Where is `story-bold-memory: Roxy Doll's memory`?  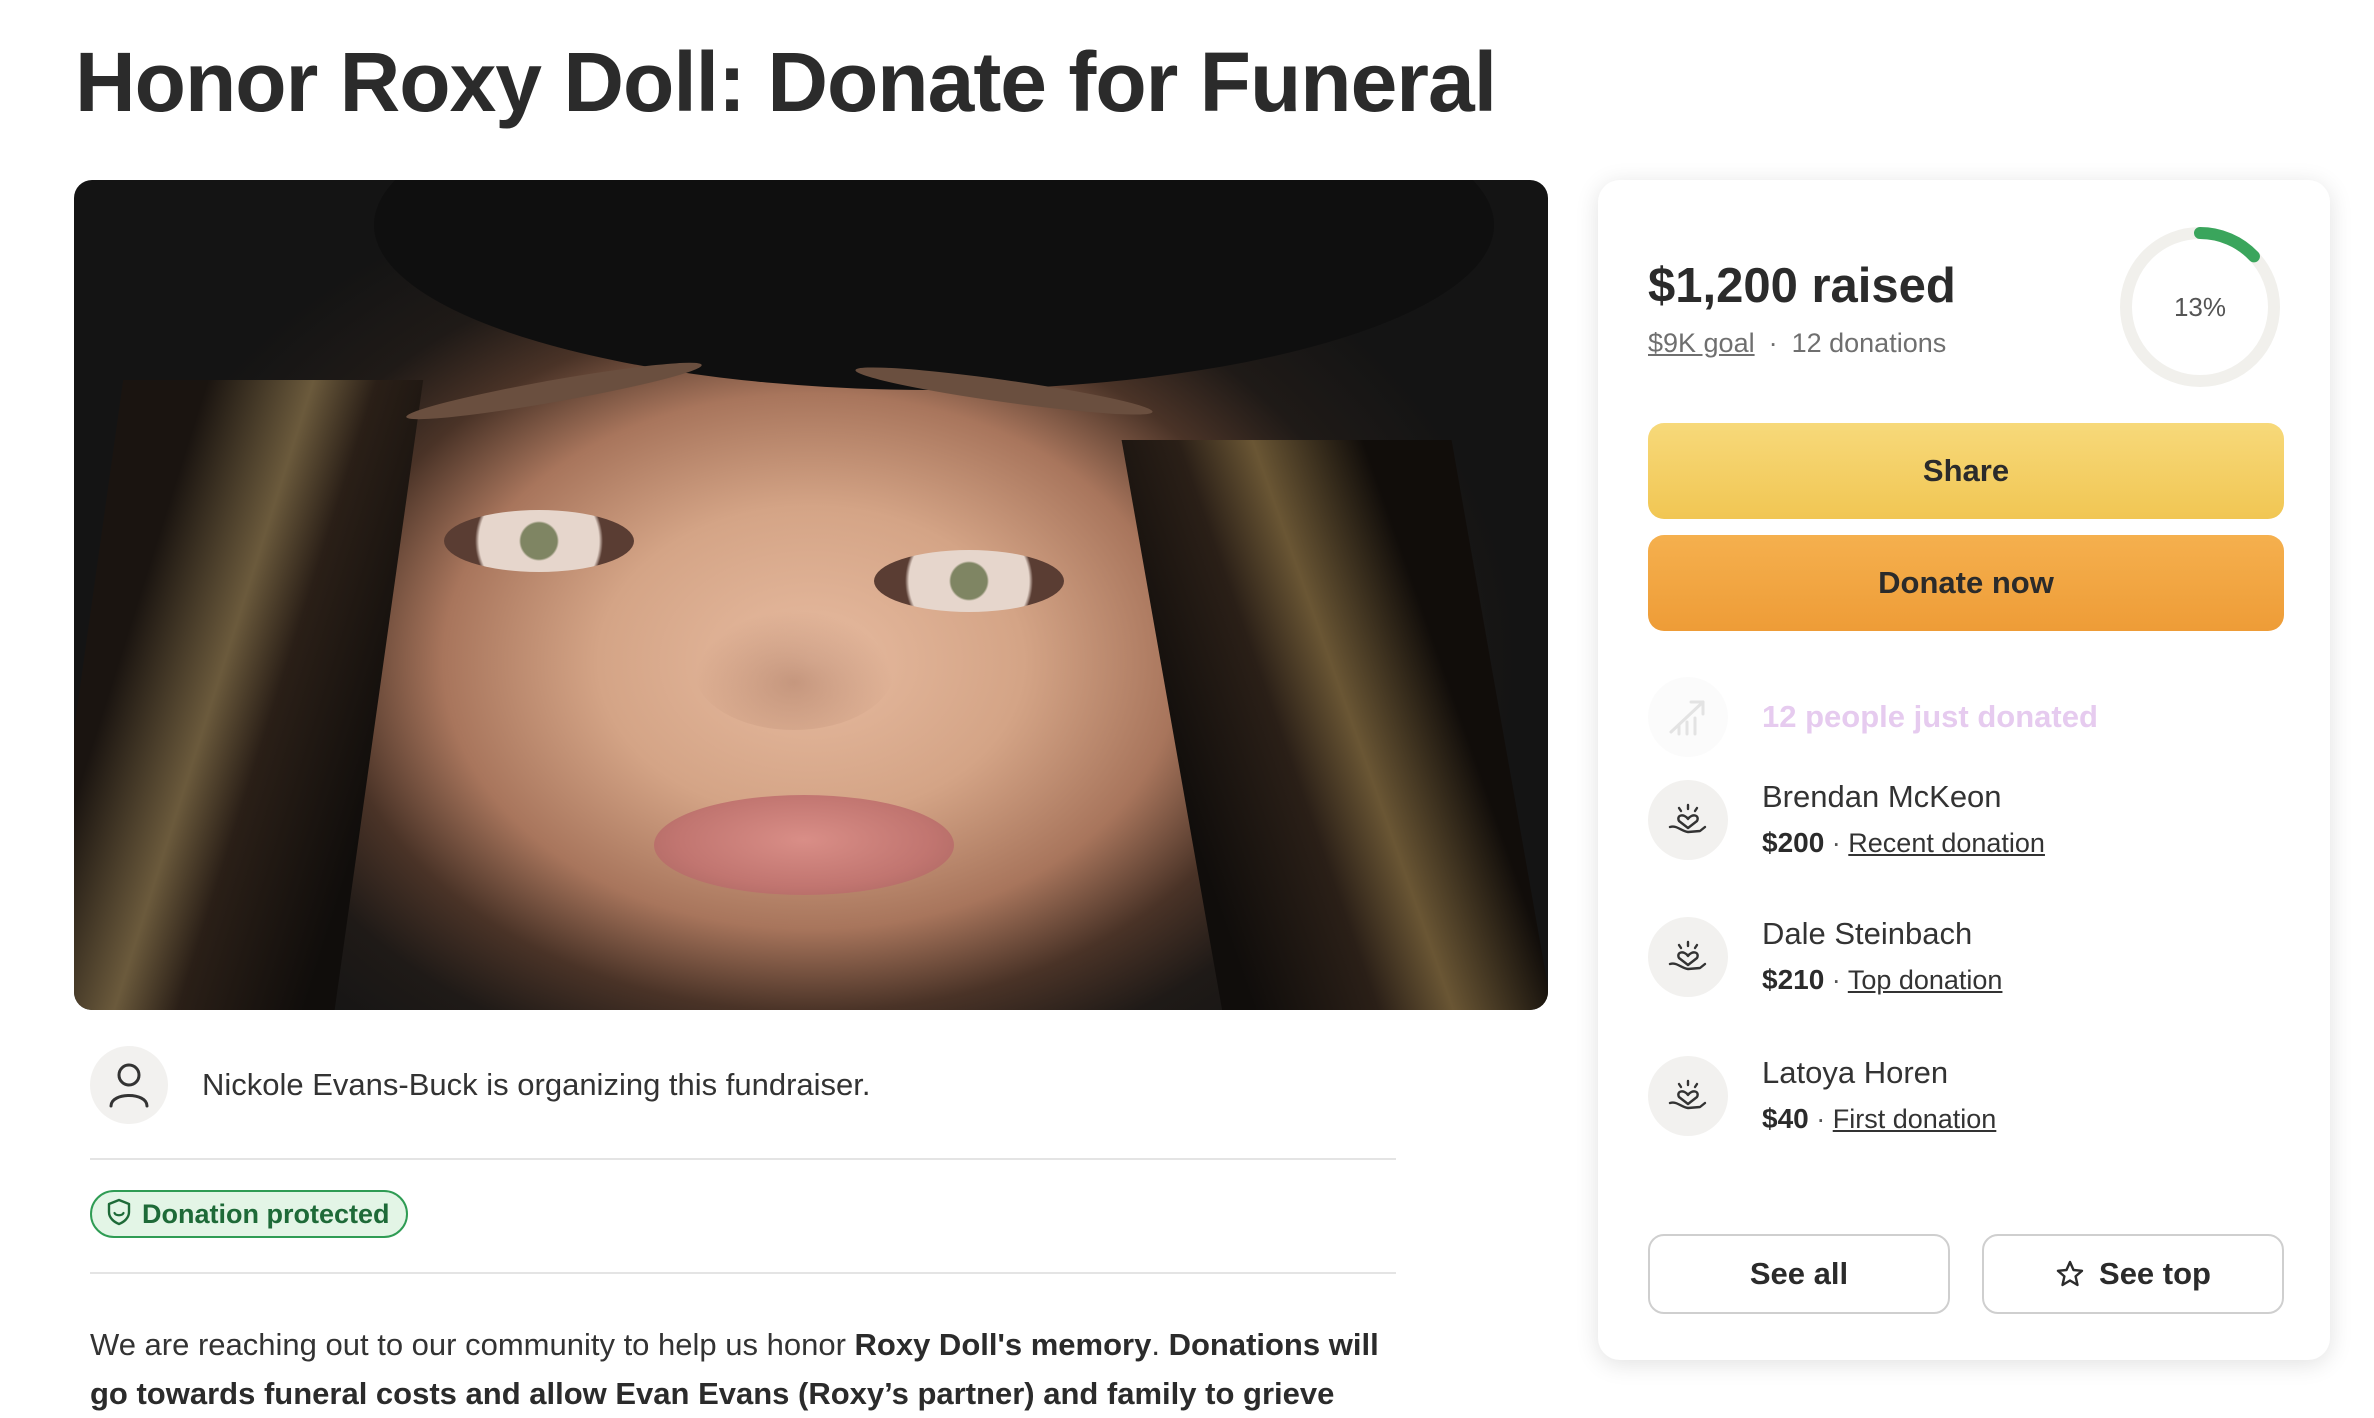
story-bold-memory: Roxy Doll's memory is located at coordinates (1003, 1344).